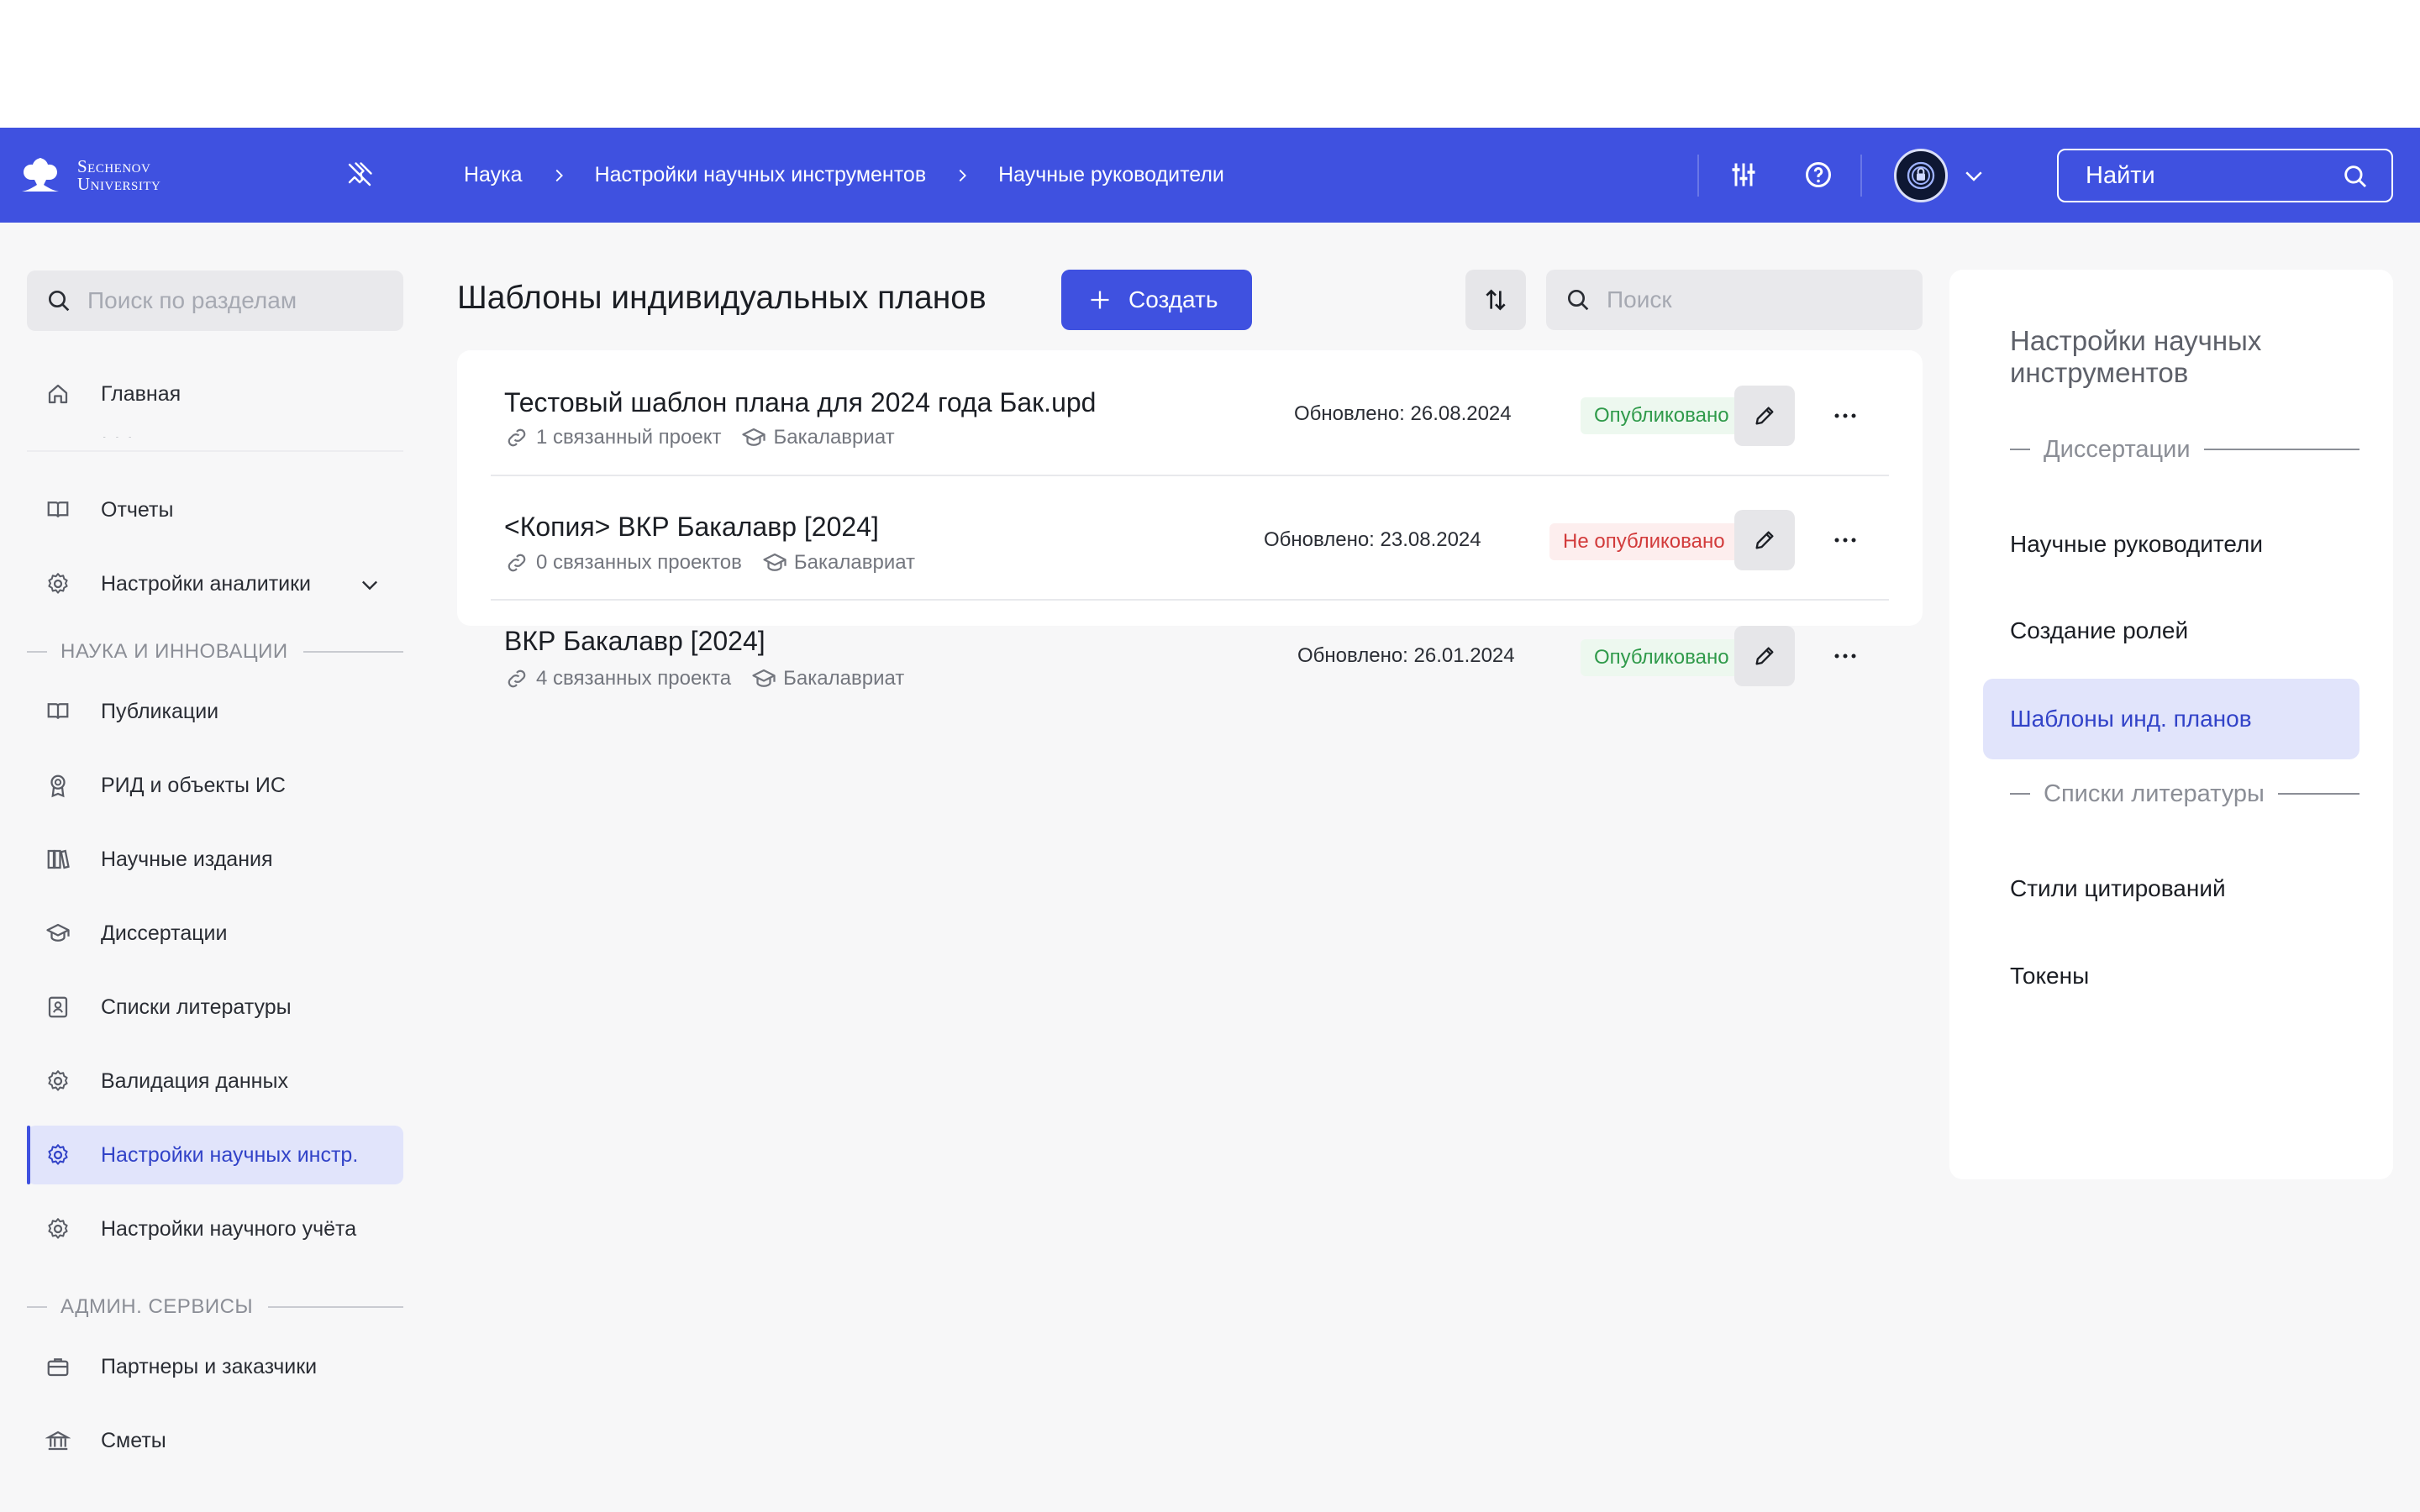 The height and width of the screenshot is (1512, 2420). Describe the element at coordinates (1639, 299) in the screenshot. I see `list-search-placeholder: Поиск` at that location.